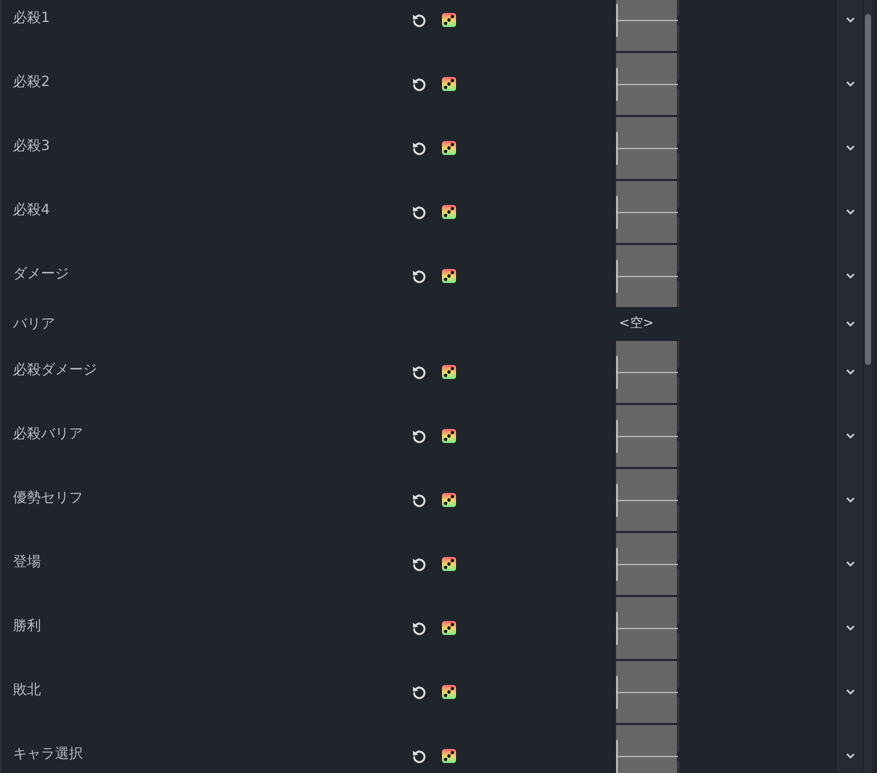 The height and width of the screenshot is (773, 877). I want to click on property-label: 必殺ダメージ, so click(55, 370).